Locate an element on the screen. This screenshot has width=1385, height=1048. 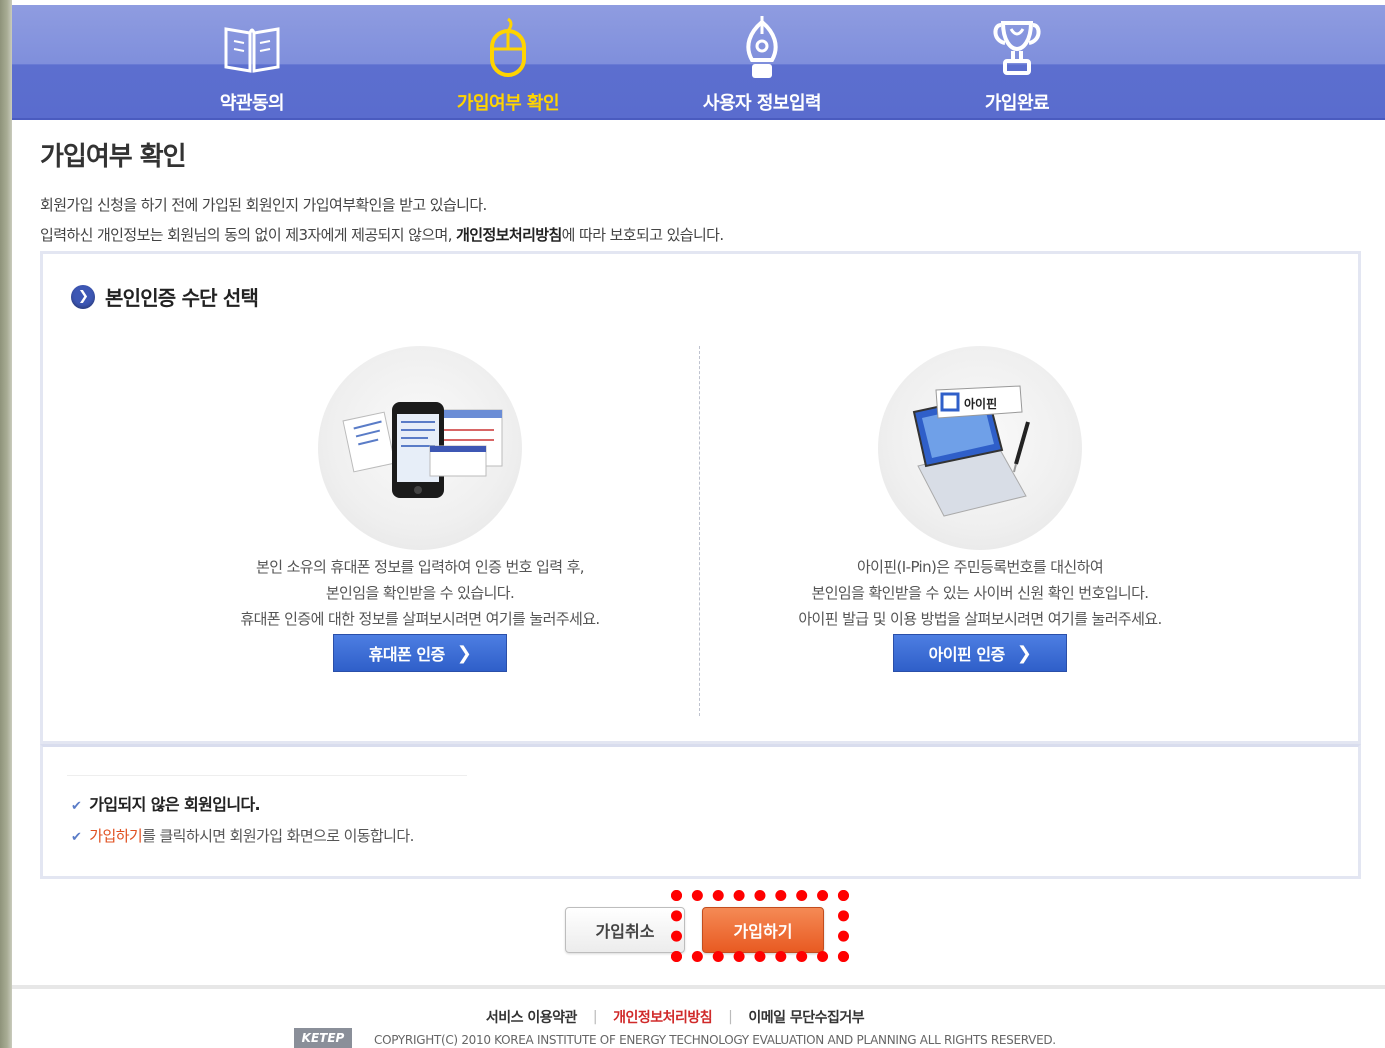
phone-auth-button: 휴대폰 인증 ❯ is located at coordinates (420, 653).